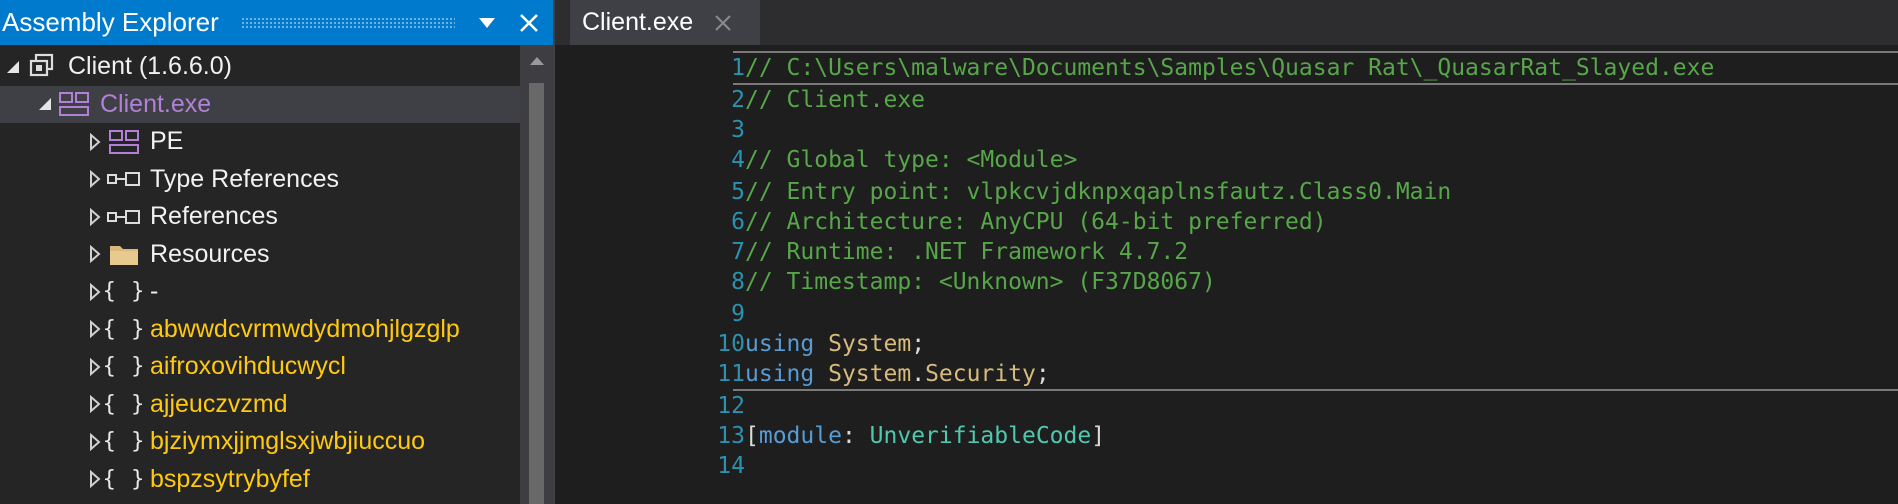 Image resolution: width=1898 pixels, height=504 pixels. Describe the element at coordinates (260, 441) in the screenshot. I see `tree-item-namespace: { } bjziymxjjmglsxjwbjiuccuo` at that location.